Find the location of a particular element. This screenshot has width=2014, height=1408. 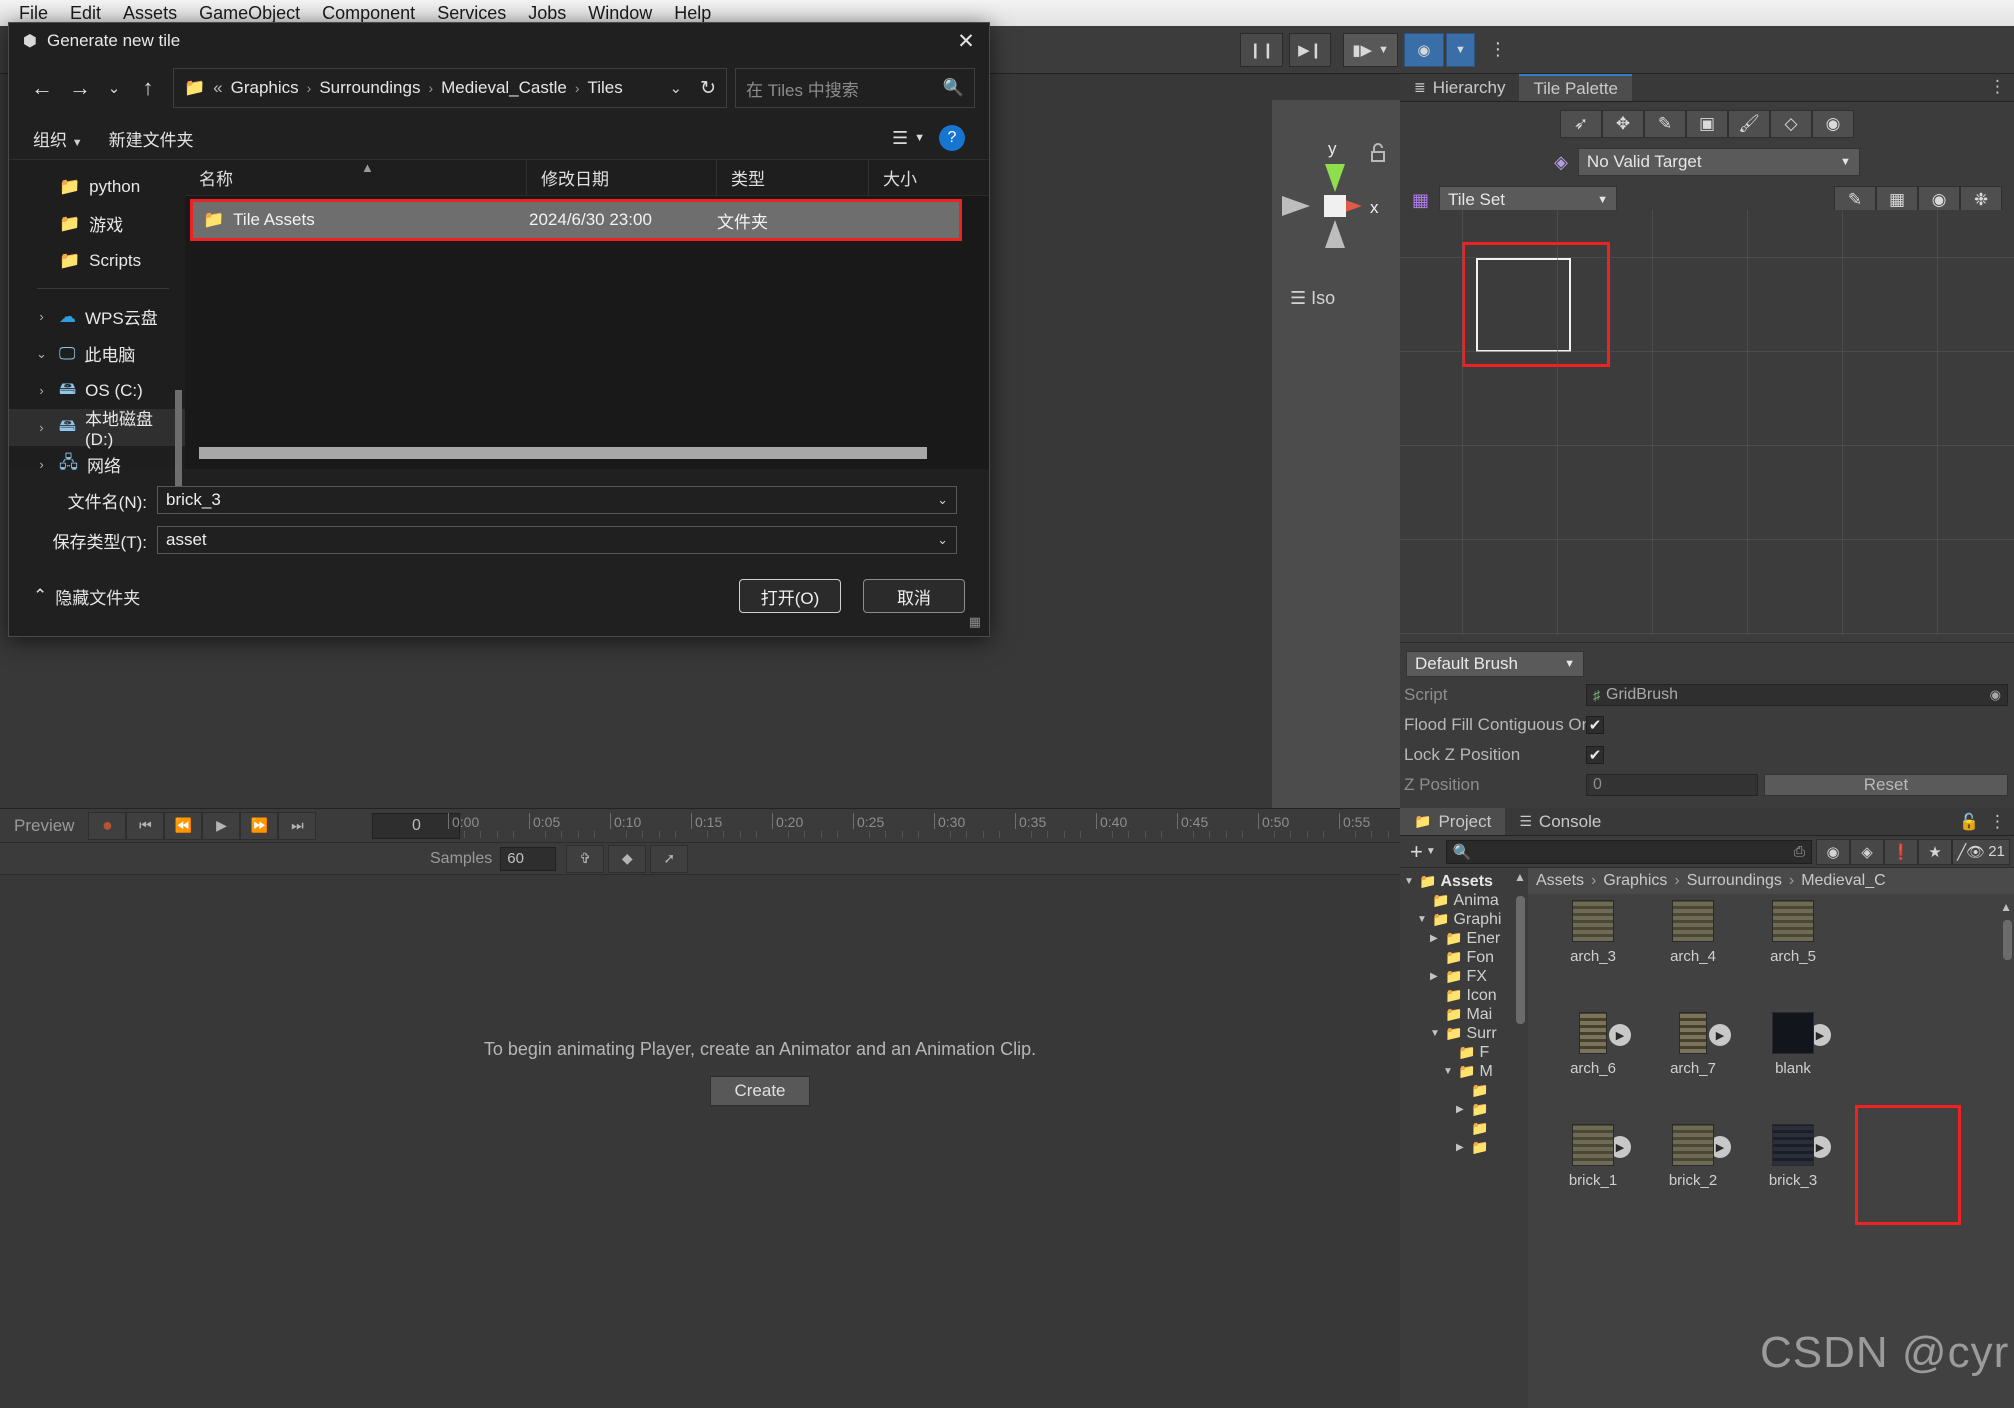

tree-item-2: ▼ 📁 Graphi is located at coordinates (1456, 919).